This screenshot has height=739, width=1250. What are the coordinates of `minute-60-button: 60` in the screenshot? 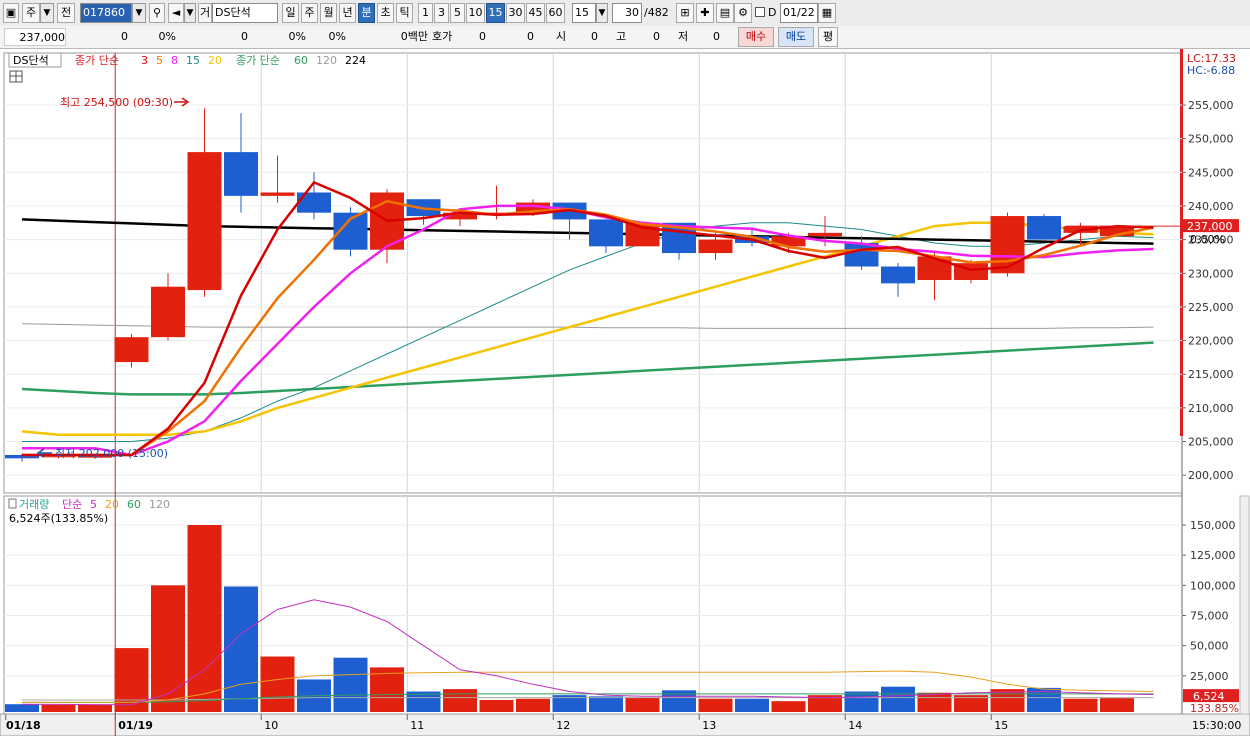 It's located at (555, 13).